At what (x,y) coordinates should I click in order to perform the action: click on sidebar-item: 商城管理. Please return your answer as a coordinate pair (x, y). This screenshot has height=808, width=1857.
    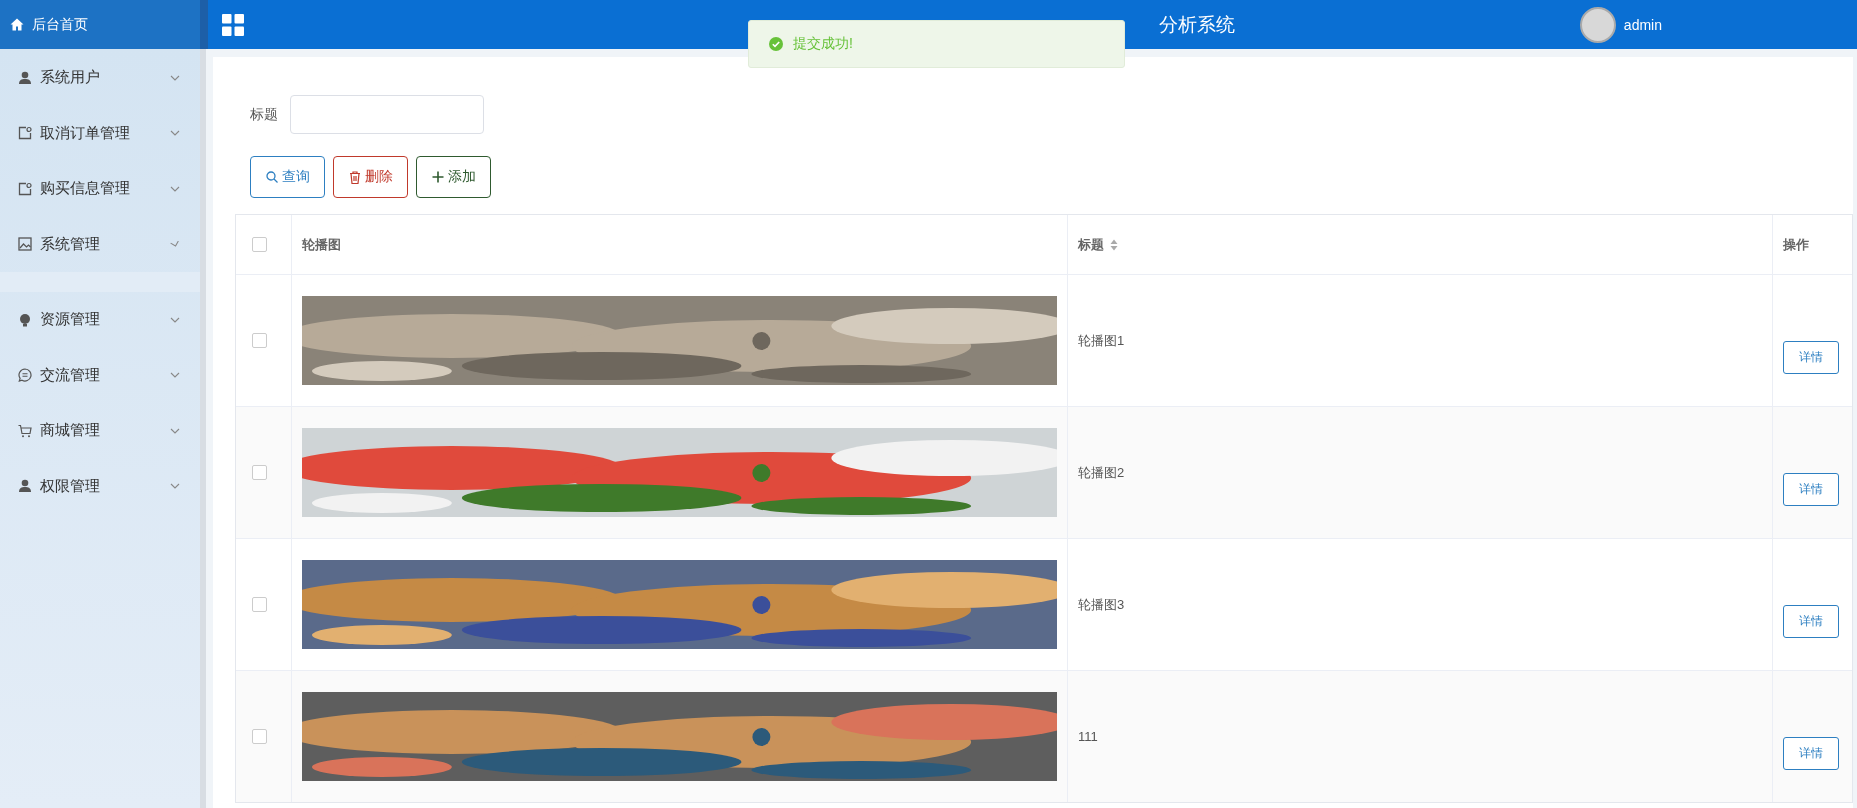
    Looking at the image, I should click on (100, 431).